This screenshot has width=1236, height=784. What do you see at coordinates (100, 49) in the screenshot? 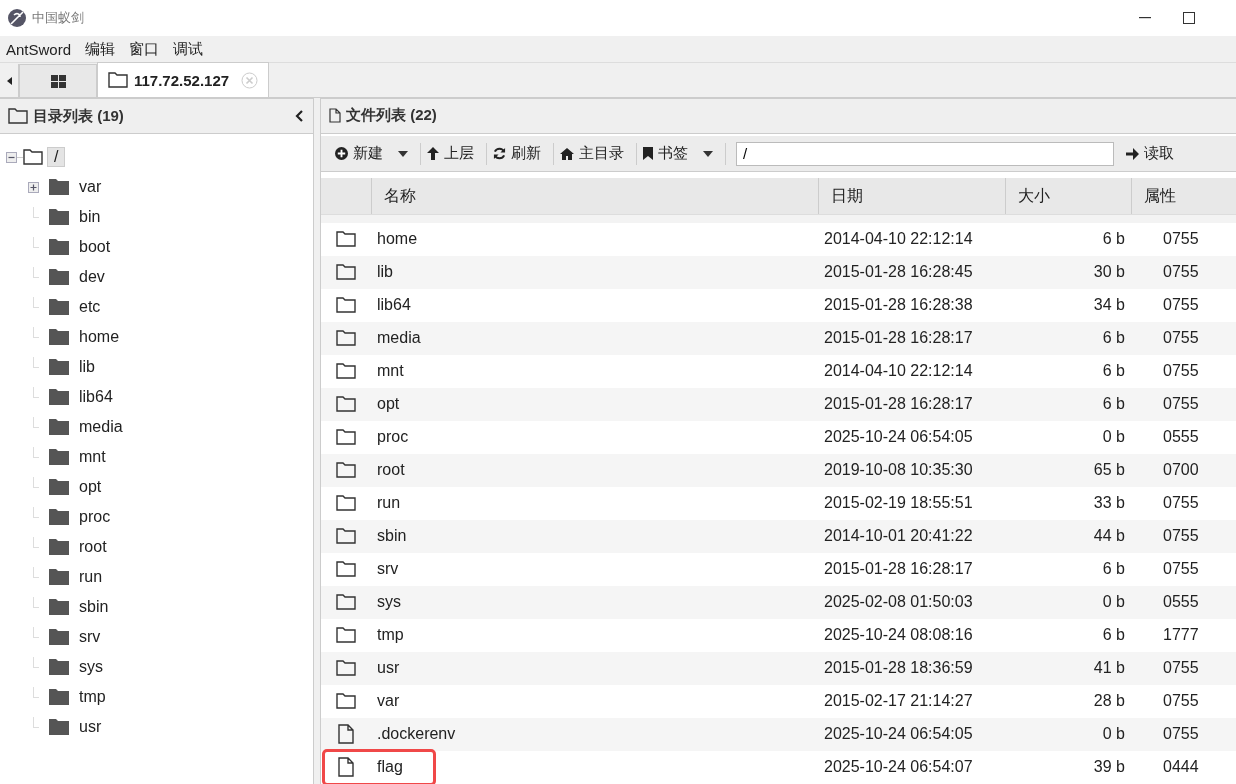
I see `menu-item: 编辑` at bounding box center [100, 49].